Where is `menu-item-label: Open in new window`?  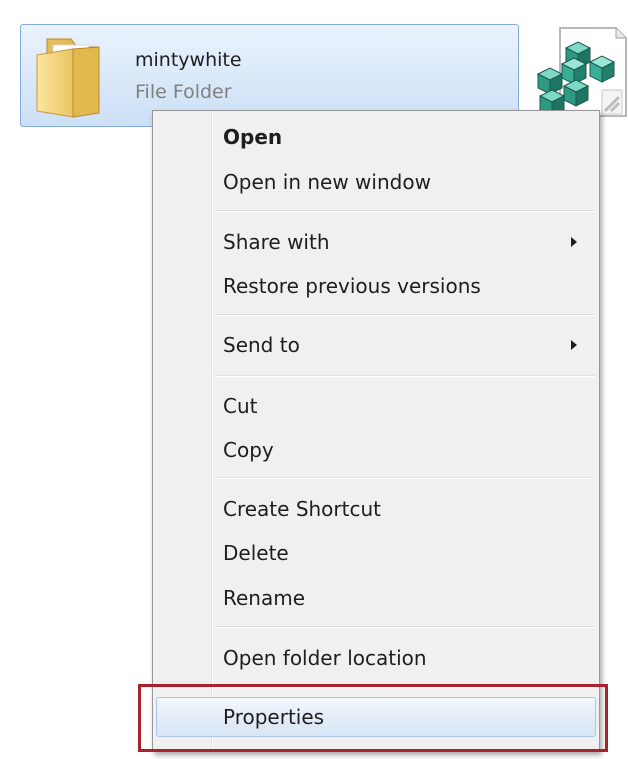
menu-item-label: Open in new window is located at coordinates (327, 182).